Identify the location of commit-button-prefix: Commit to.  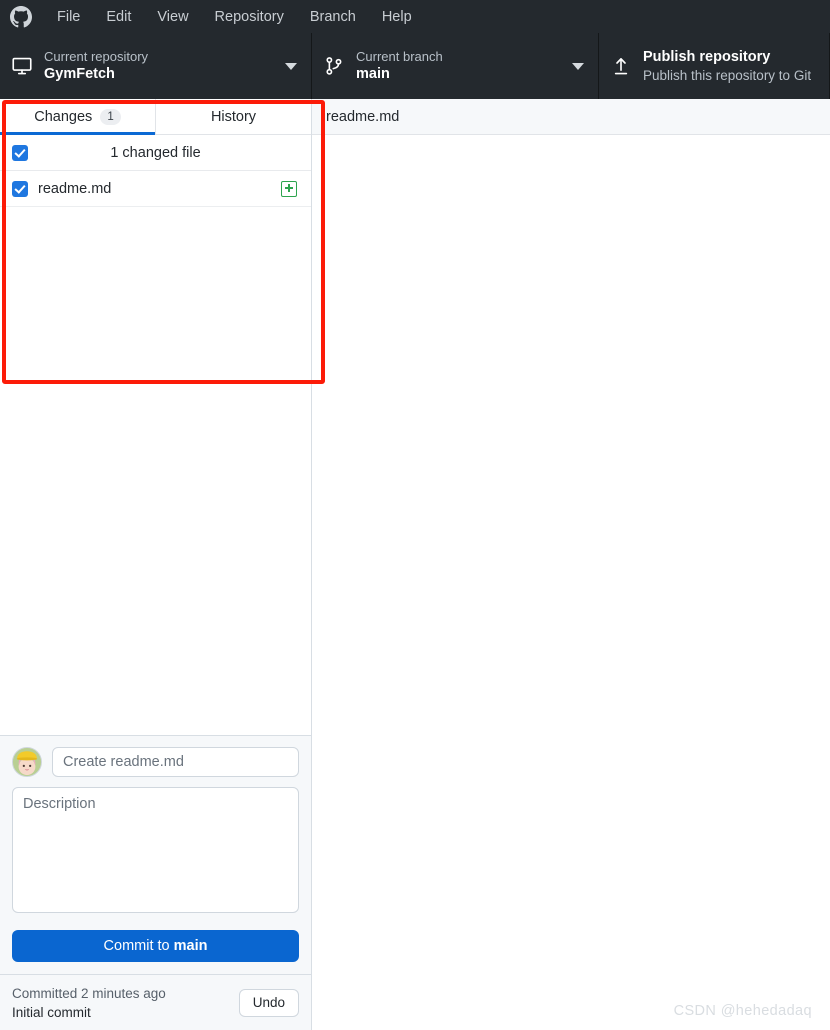
(138, 946).